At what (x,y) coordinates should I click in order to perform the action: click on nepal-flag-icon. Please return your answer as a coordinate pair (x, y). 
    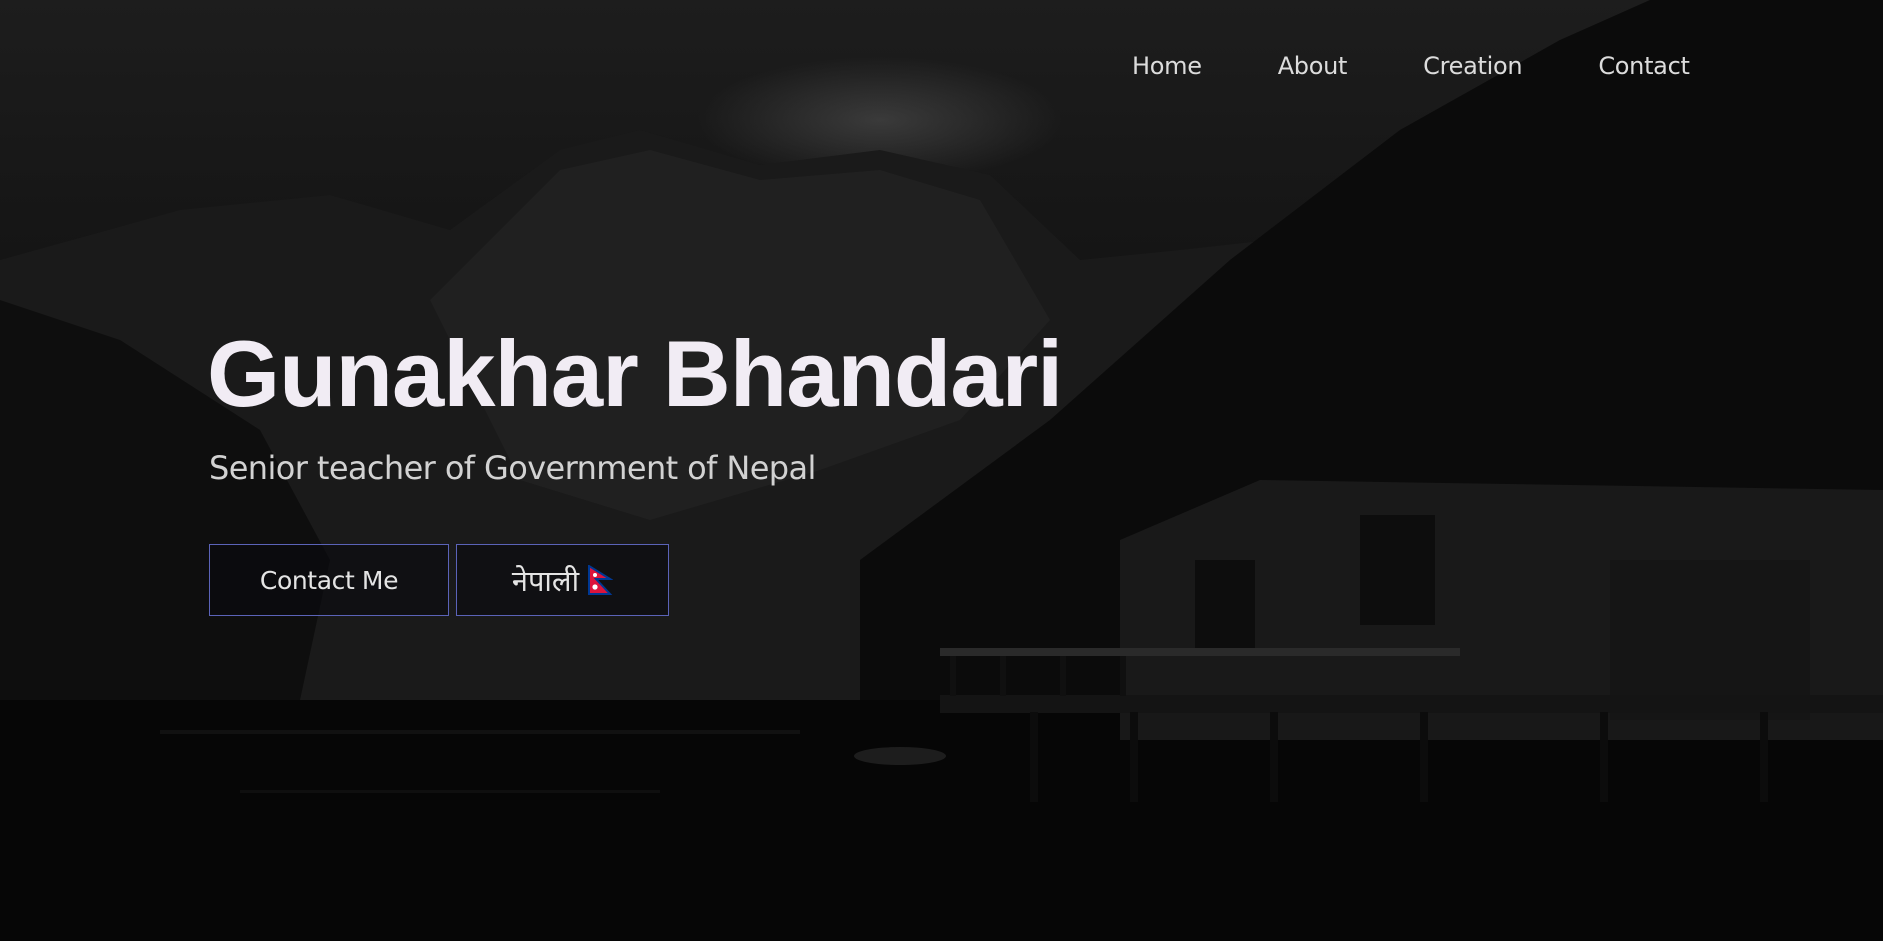
    Looking at the image, I should click on (601, 580).